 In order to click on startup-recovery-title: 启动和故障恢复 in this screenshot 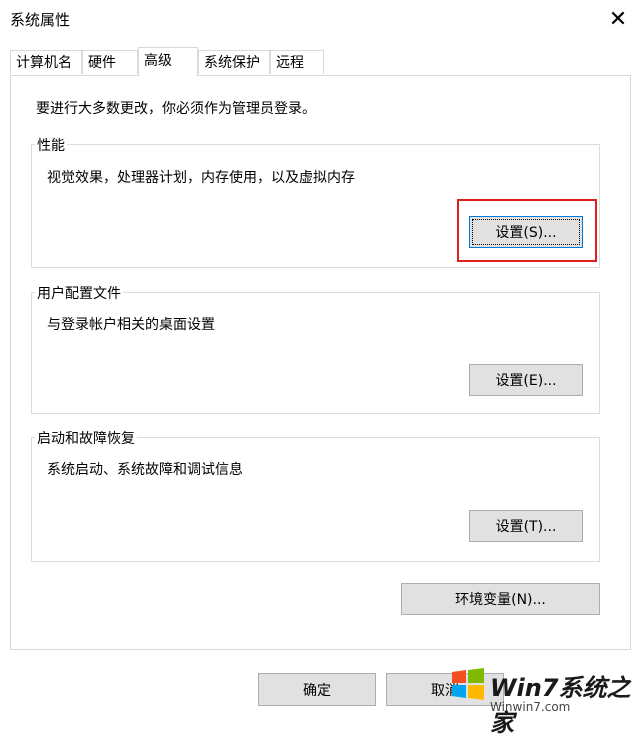, I will do `click(86, 438)`.